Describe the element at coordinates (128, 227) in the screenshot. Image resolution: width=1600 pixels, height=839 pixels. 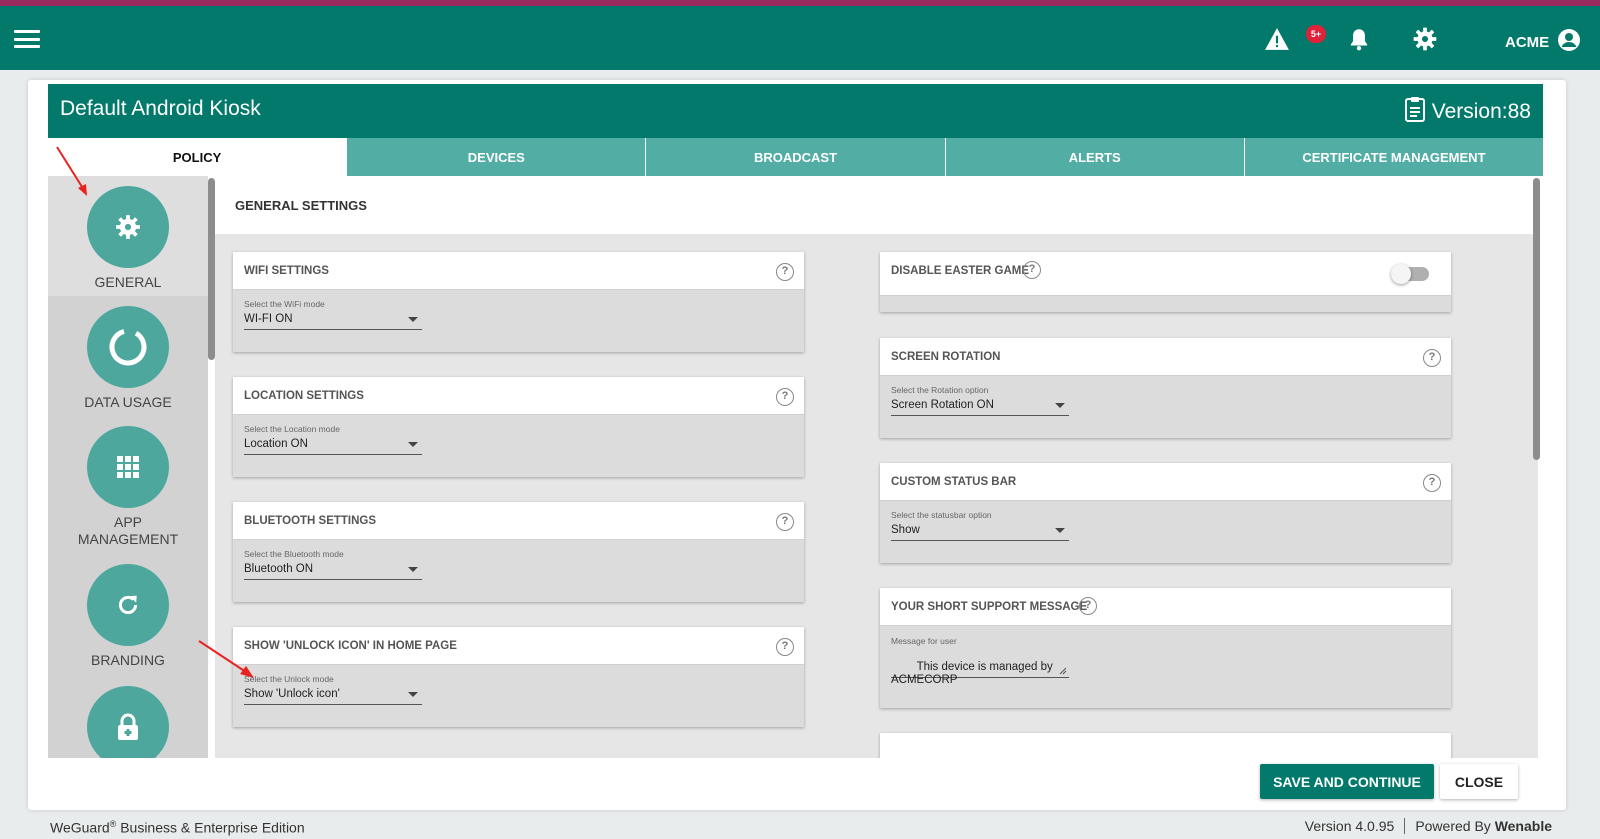
I see `gear-icon` at that location.